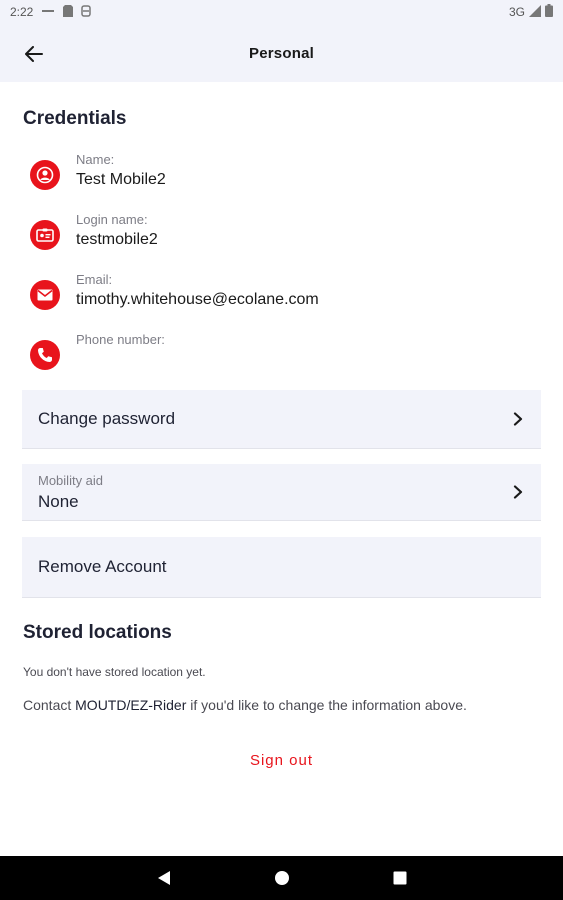  I want to click on mobility-aid-value: None, so click(58, 501).